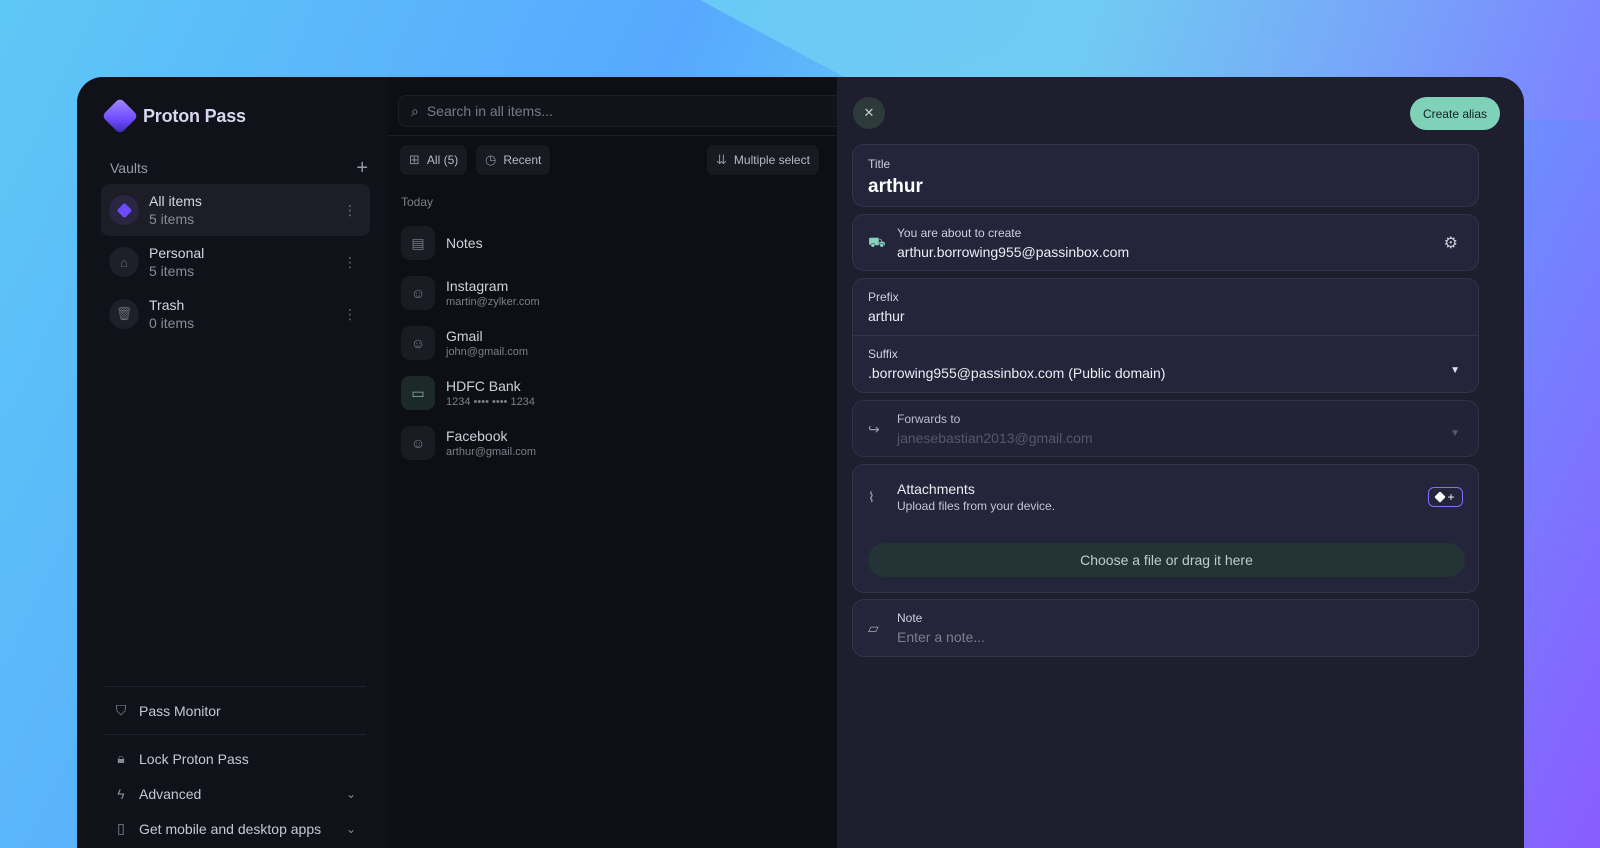 This screenshot has height=848, width=1600. Describe the element at coordinates (417, 202) in the screenshot. I see `section-today: Today` at that location.